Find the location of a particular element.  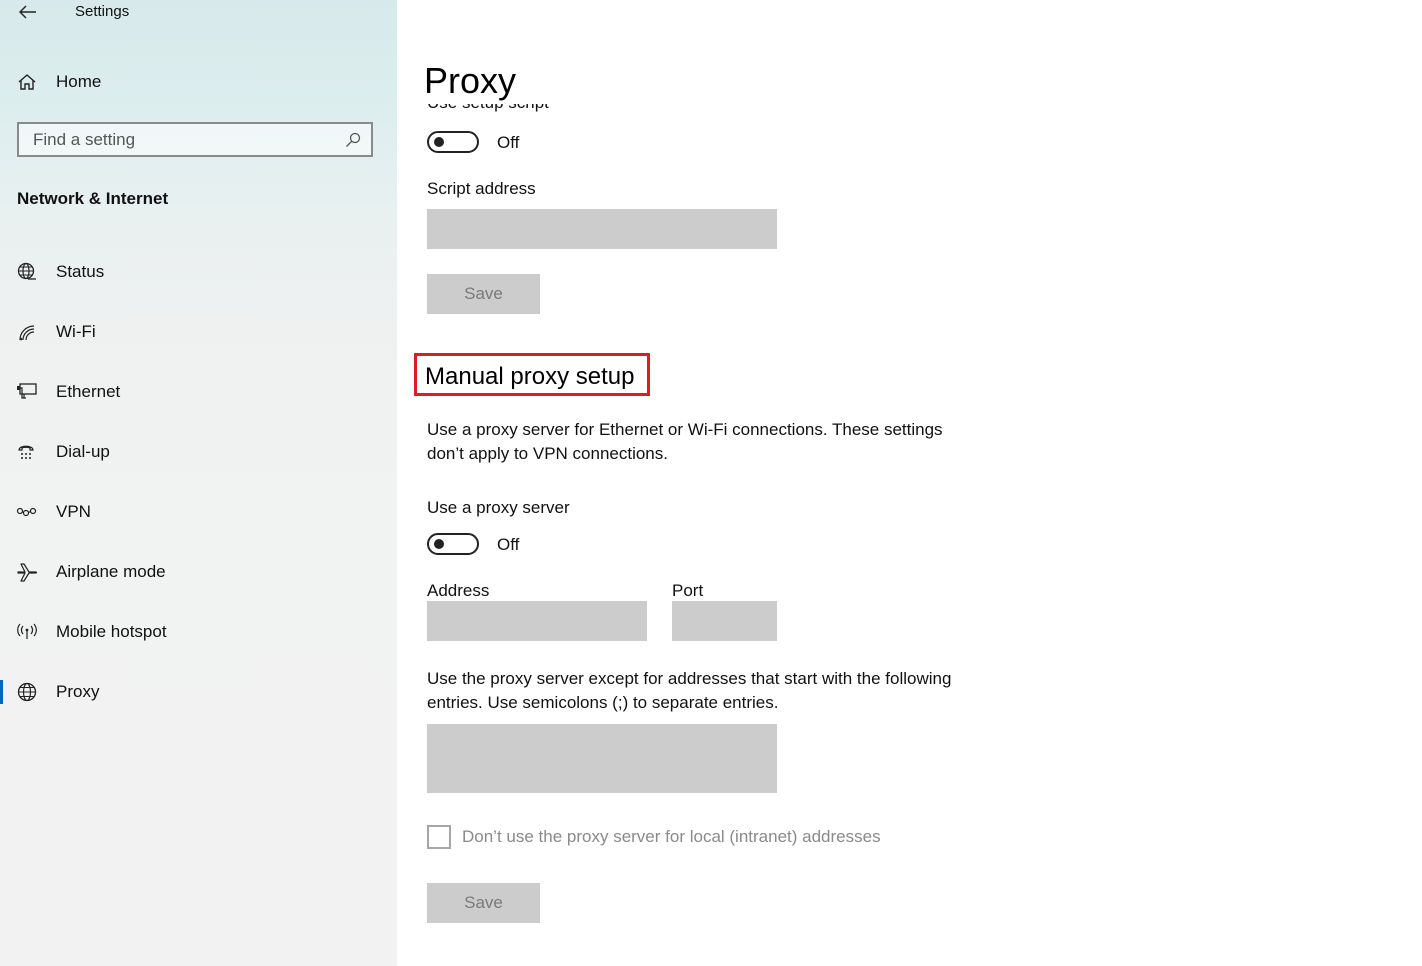

setup-script-label: Use setup script is located at coordinates (488, 108).